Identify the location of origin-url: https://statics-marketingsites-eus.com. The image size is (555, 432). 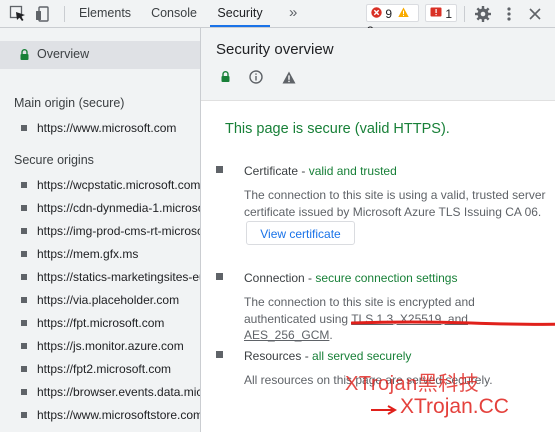
(118, 277).